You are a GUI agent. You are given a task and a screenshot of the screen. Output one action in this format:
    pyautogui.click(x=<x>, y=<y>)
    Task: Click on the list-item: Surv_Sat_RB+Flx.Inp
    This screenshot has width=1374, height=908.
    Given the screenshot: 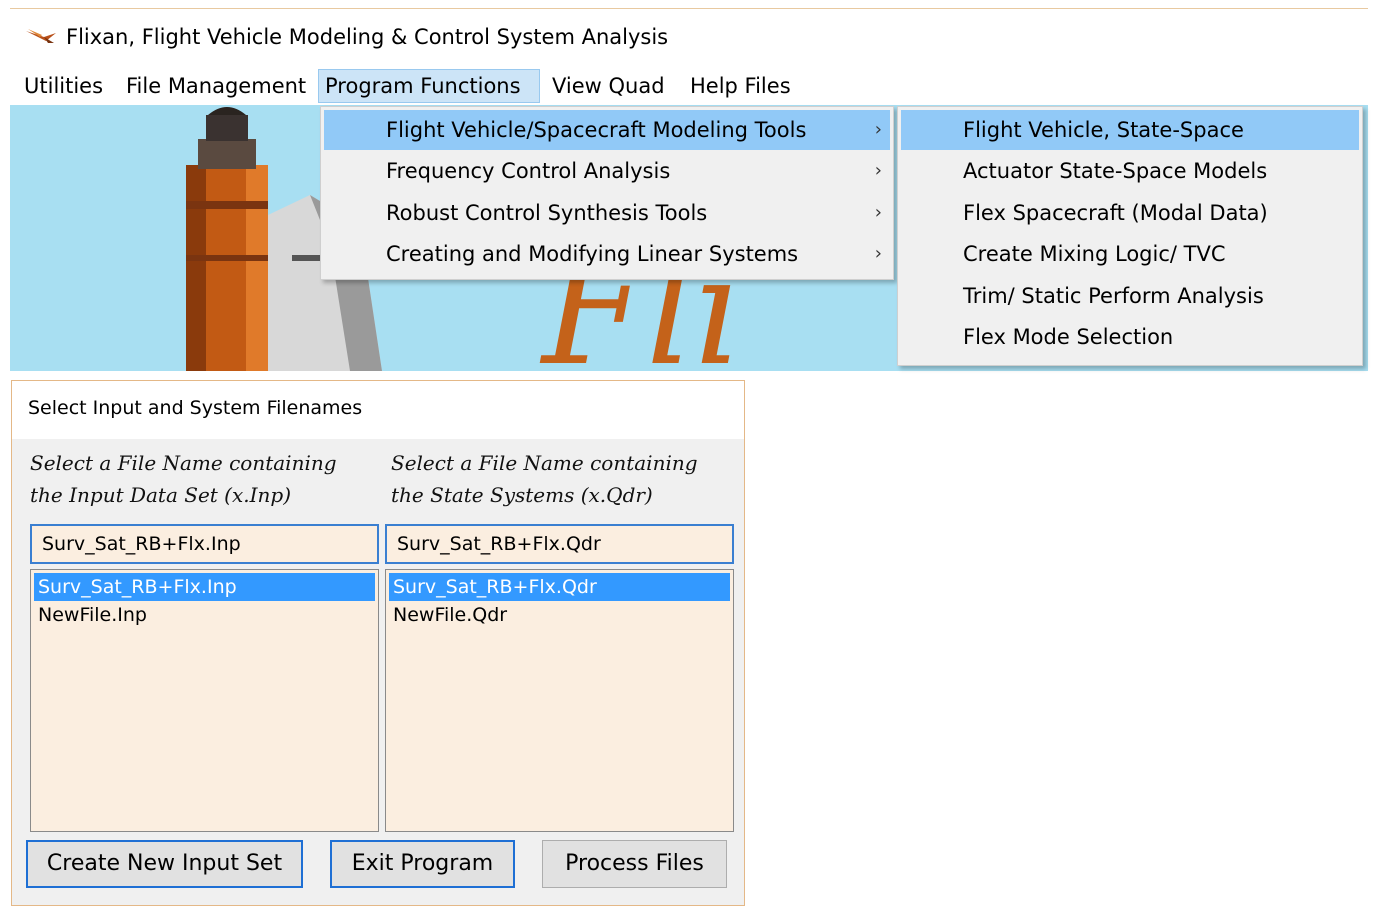 What is the action you would take?
    pyautogui.click(x=204, y=587)
    